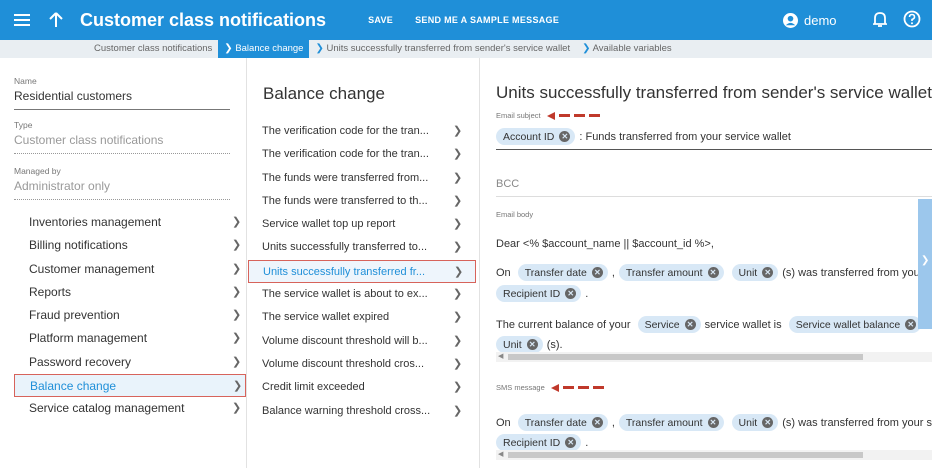  What do you see at coordinates (362, 201) in the screenshot?
I see `list-item: The funds were transferred to th... ❯` at bounding box center [362, 201].